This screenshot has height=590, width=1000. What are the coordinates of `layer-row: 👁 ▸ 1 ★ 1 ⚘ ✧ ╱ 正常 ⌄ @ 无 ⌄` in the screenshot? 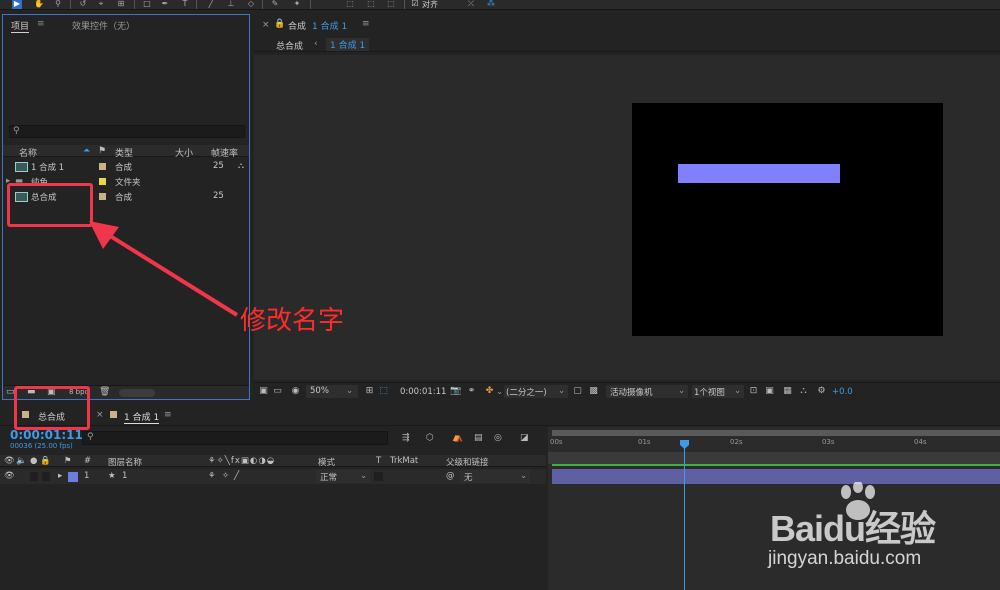 It's located at (273, 476).